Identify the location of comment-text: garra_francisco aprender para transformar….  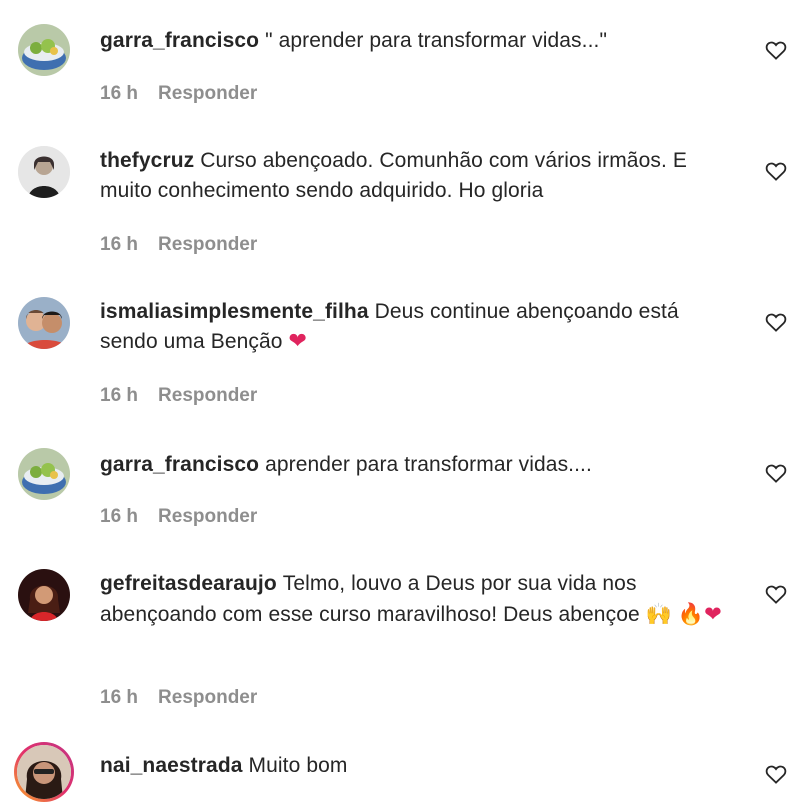
(420, 465).